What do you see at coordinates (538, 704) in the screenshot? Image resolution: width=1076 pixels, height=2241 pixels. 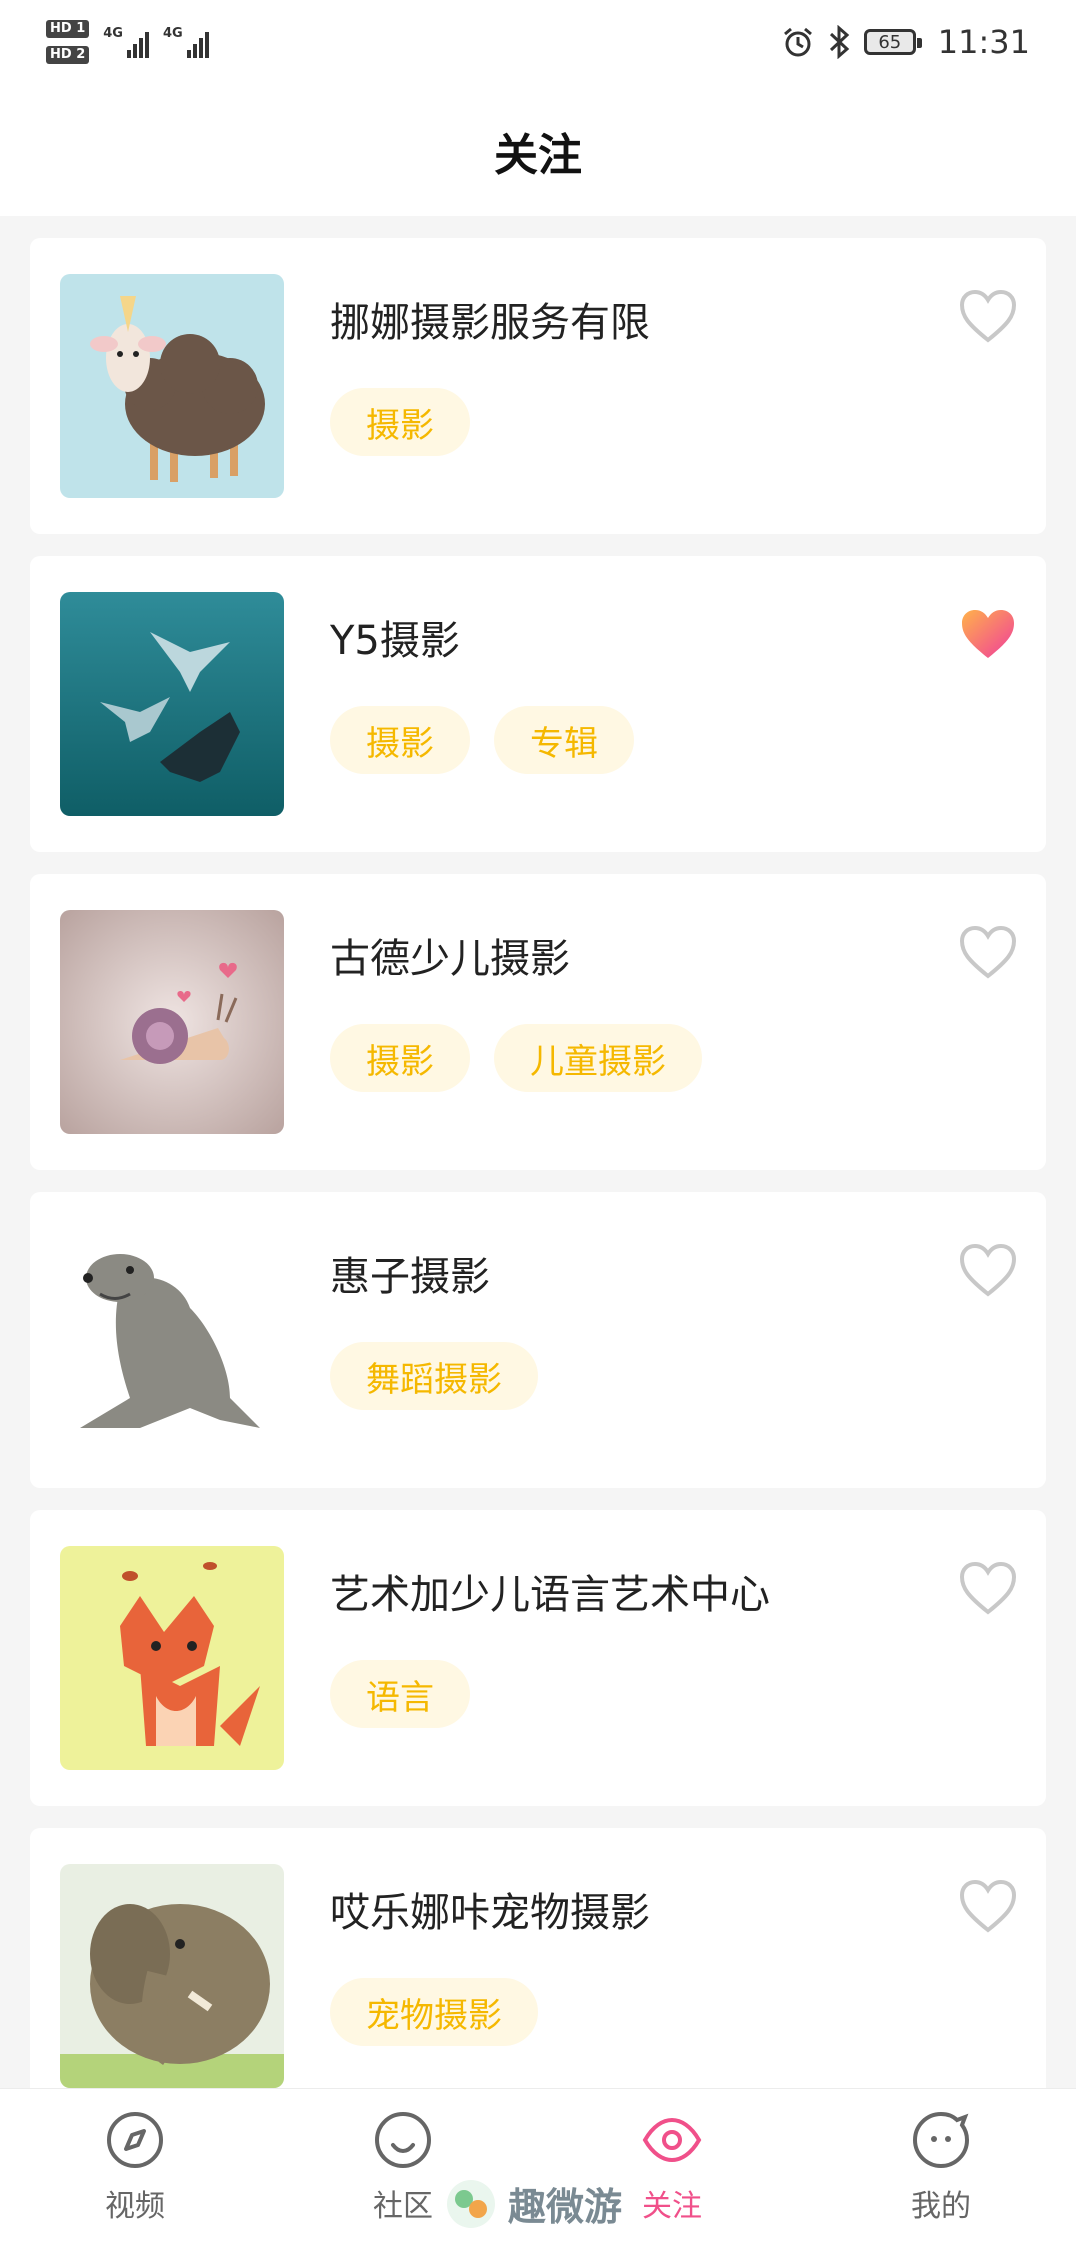 I see `list-item: Y5摄影 摄影 专辑` at bounding box center [538, 704].